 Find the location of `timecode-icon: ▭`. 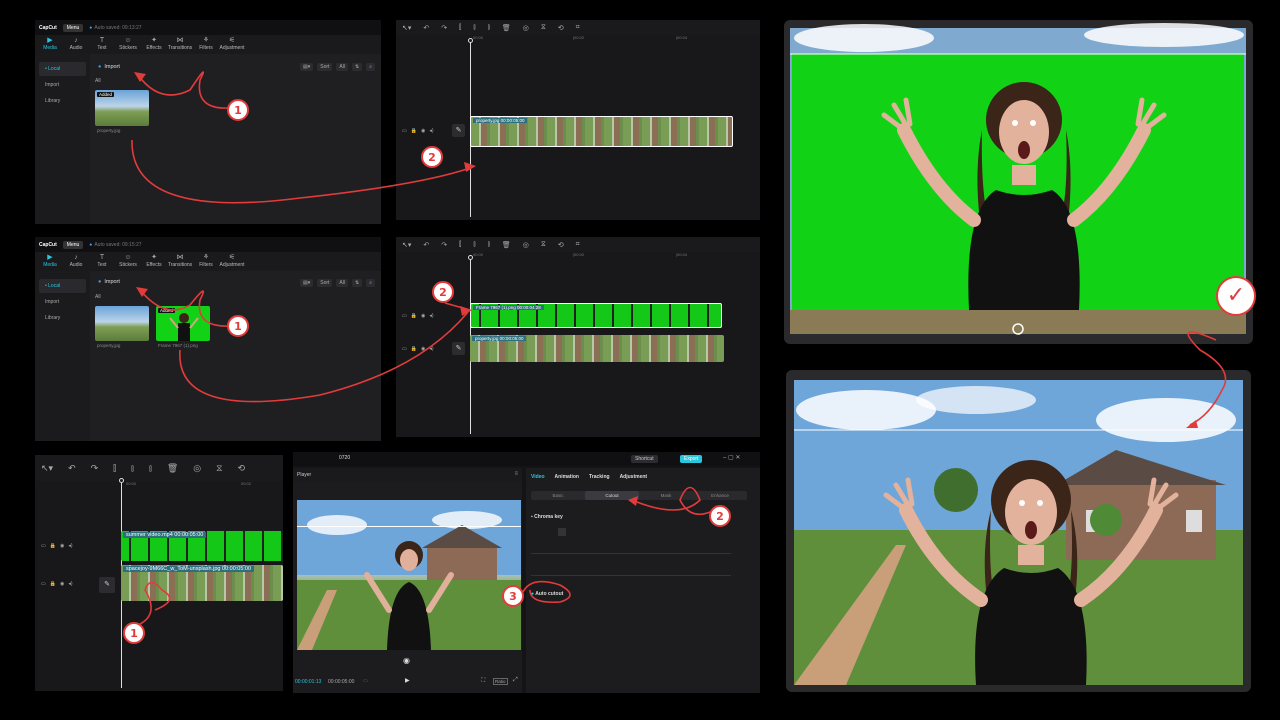

timecode-icon: ▭ is located at coordinates (365, 681).